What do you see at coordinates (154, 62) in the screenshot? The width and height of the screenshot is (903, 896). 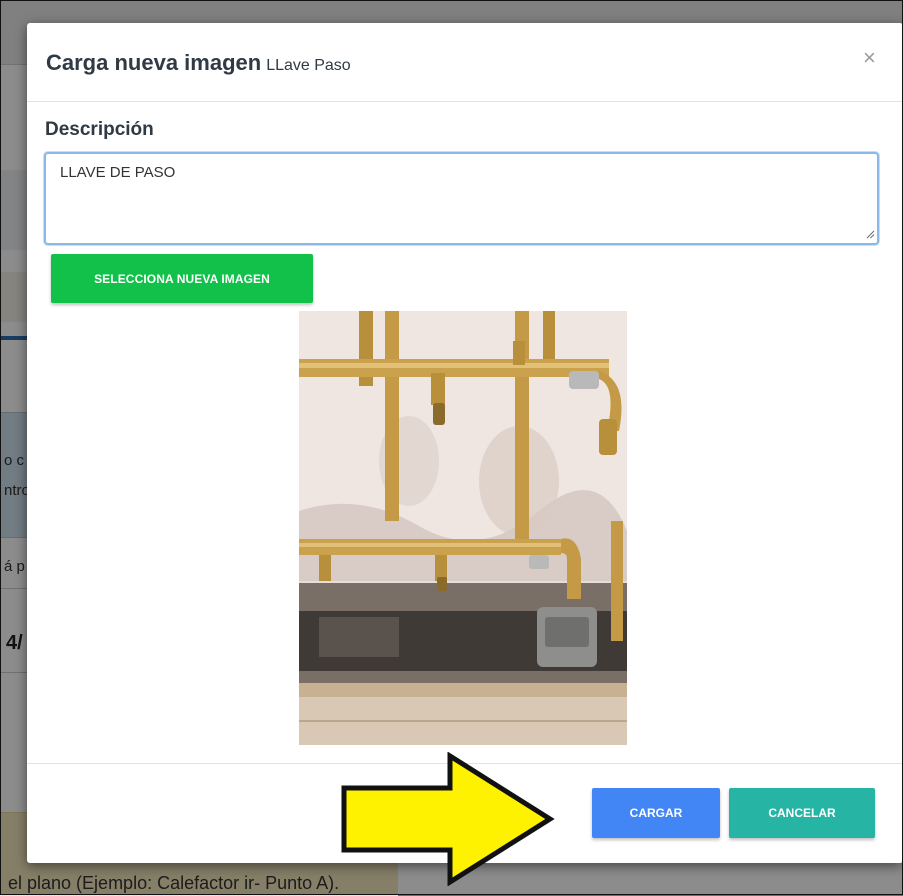 I see `dialog-title-main: Carga nueva imagen` at bounding box center [154, 62].